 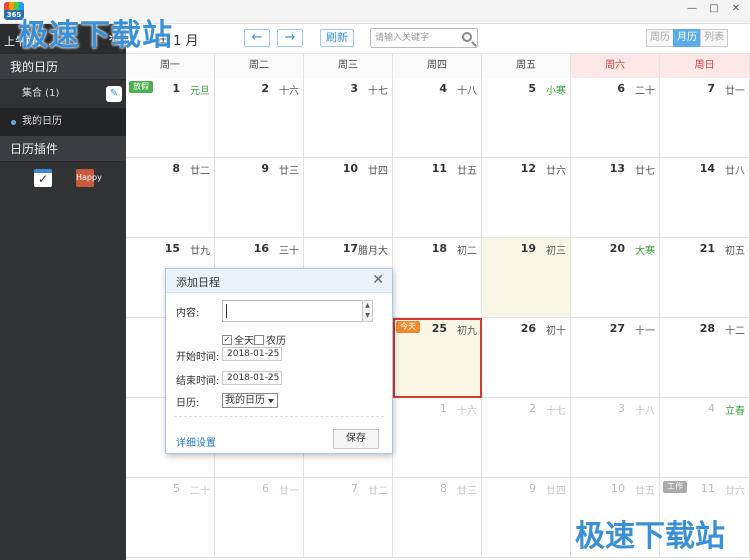 What do you see at coordinates (378, 280) in the screenshot?
I see `close-icon: ✕` at bounding box center [378, 280].